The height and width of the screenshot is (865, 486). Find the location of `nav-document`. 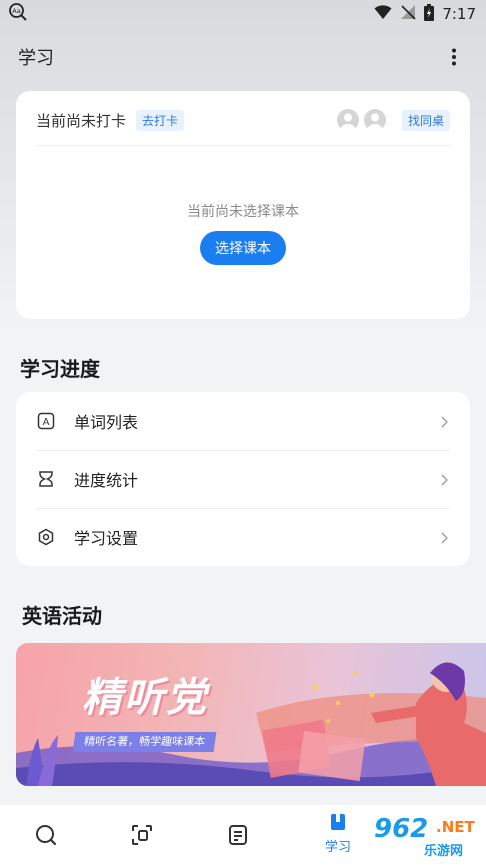

nav-document is located at coordinates (238, 837).